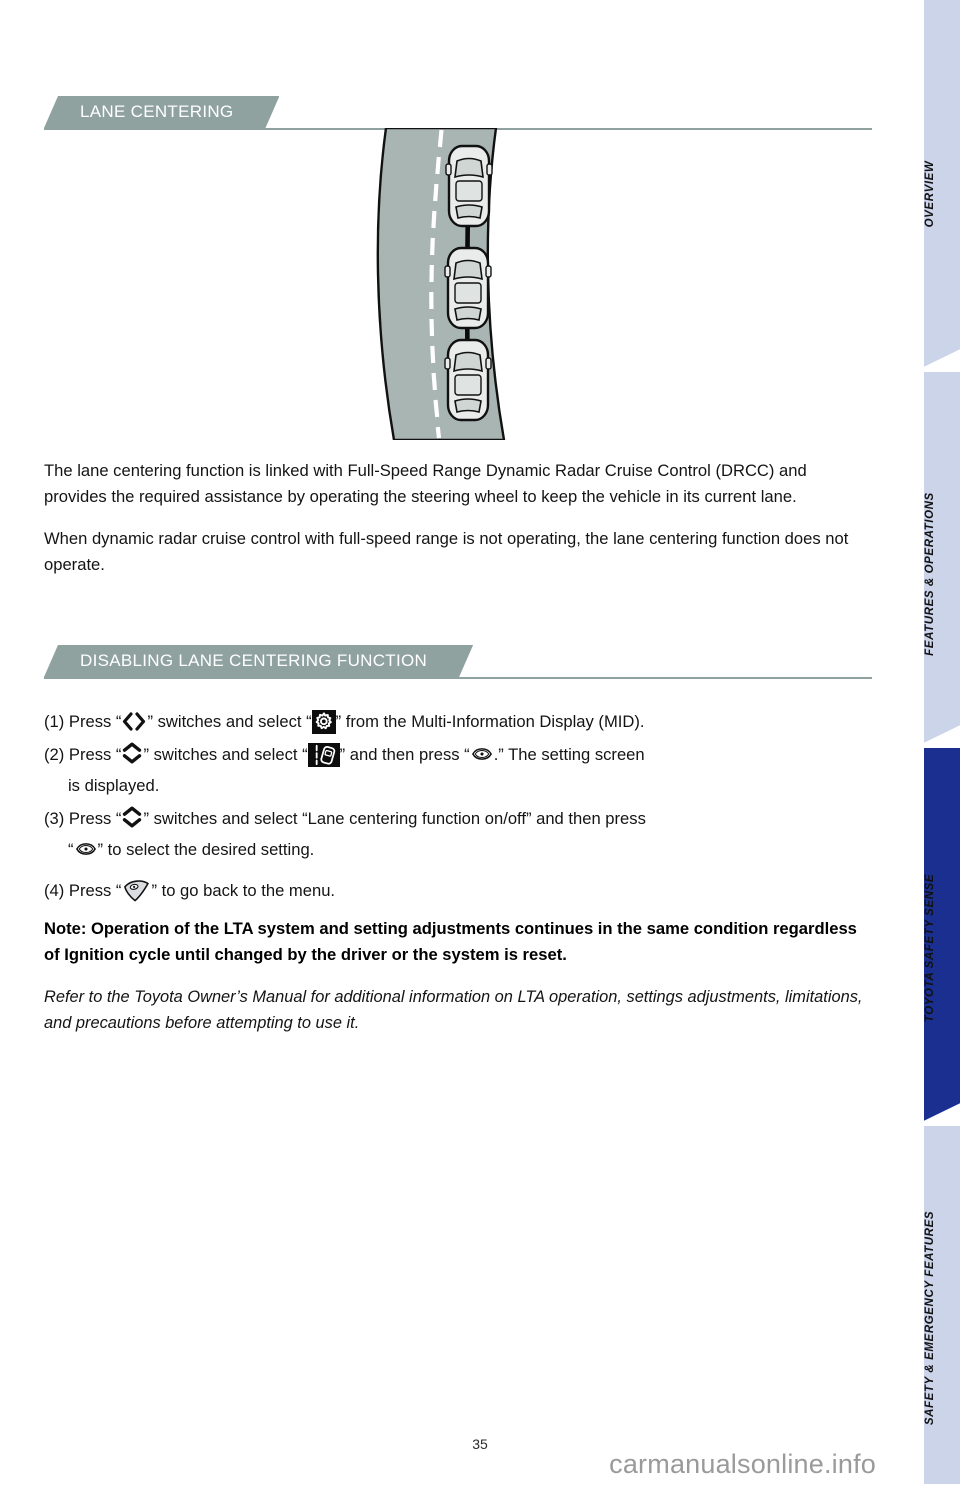 Image resolution: width=960 pixels, height=1488 pixels. What do you see at coordinates (229, 721) in the screenshot?
I see `step-1-text-b: ” switches and select “` at bounding box center [229, 721].